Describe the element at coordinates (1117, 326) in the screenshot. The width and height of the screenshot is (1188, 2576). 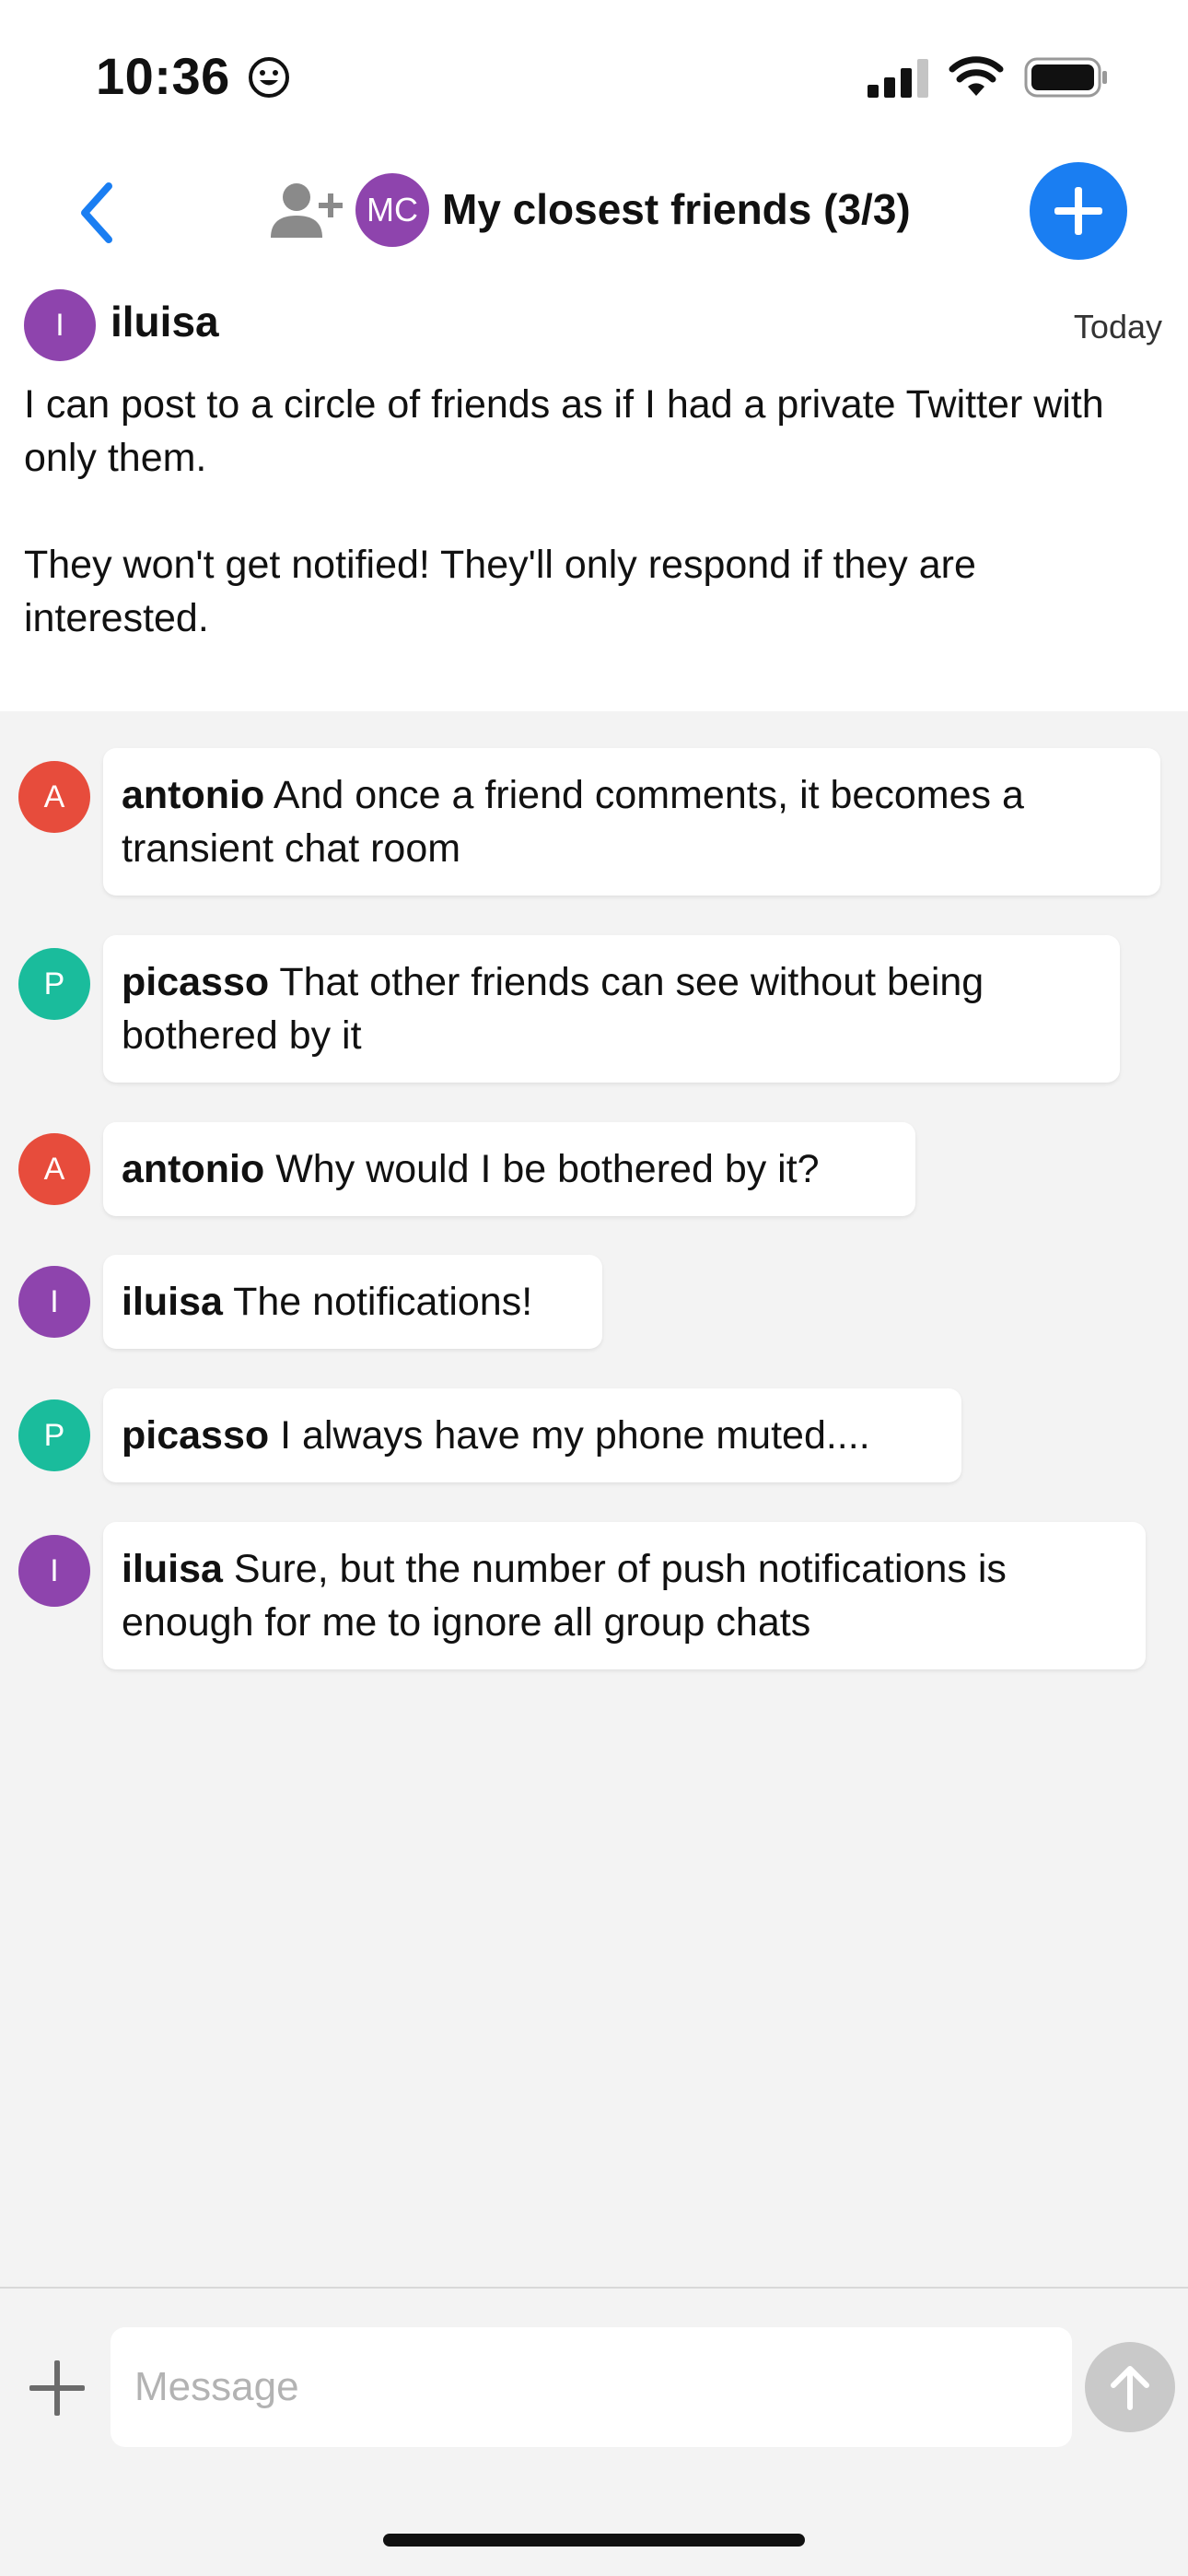
I see `post-date: Today` at that location.